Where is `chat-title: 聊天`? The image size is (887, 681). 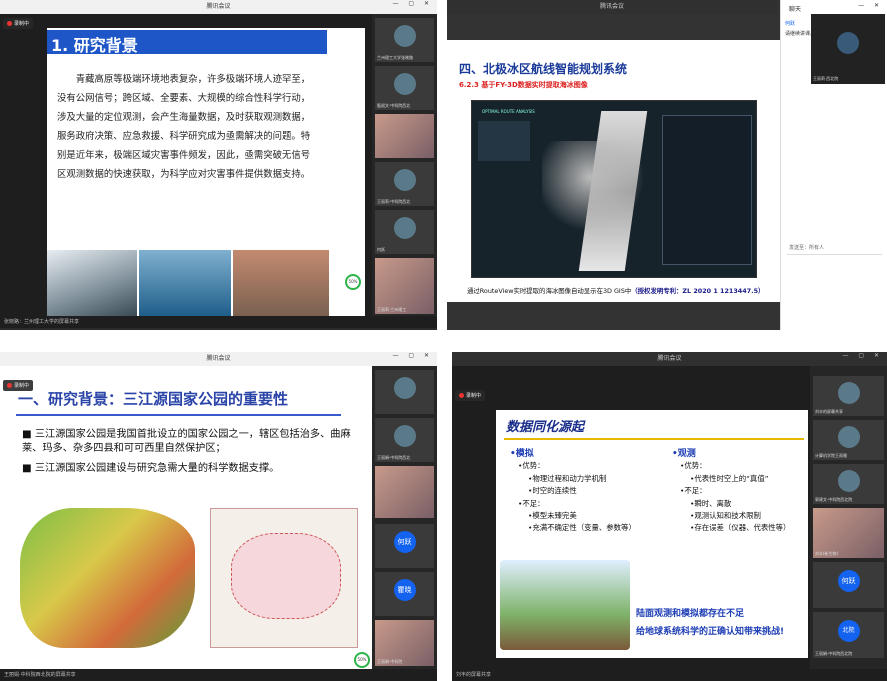 chat-title: 聊天 is located at coordinates (795, 9).